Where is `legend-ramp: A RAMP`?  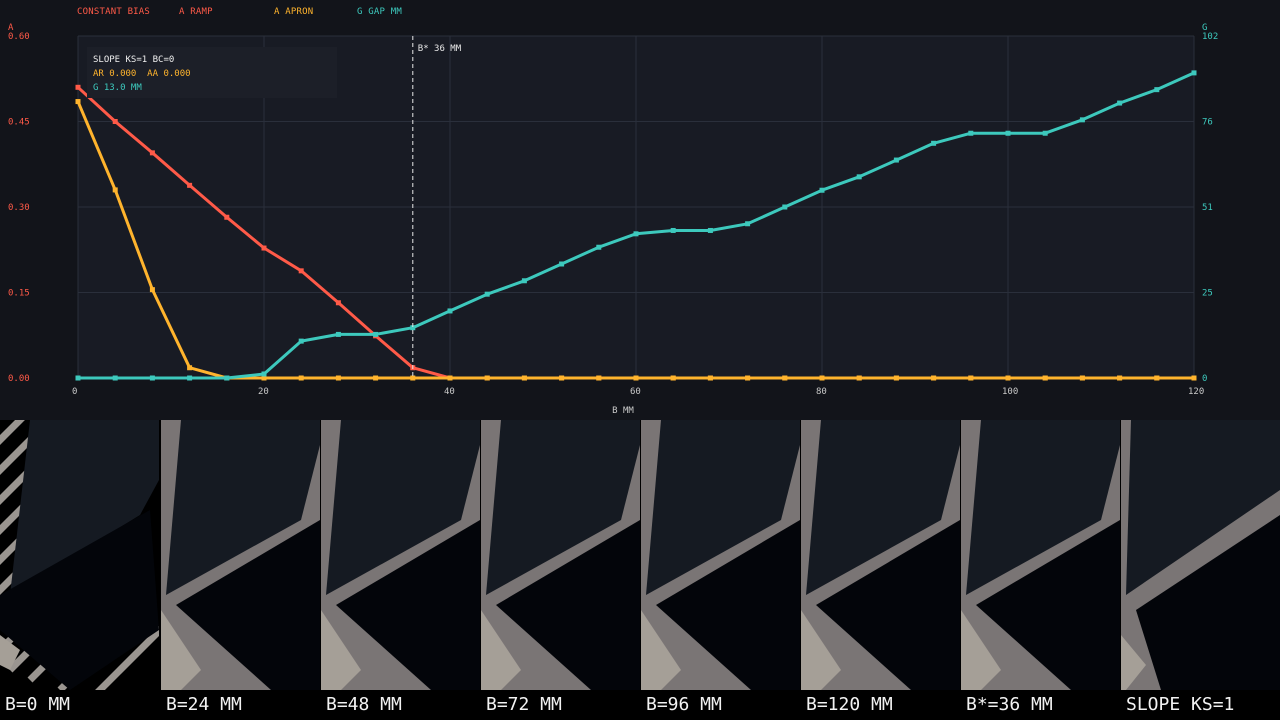
legend-ramp: A RAMP is located at coordinates (196, 12).